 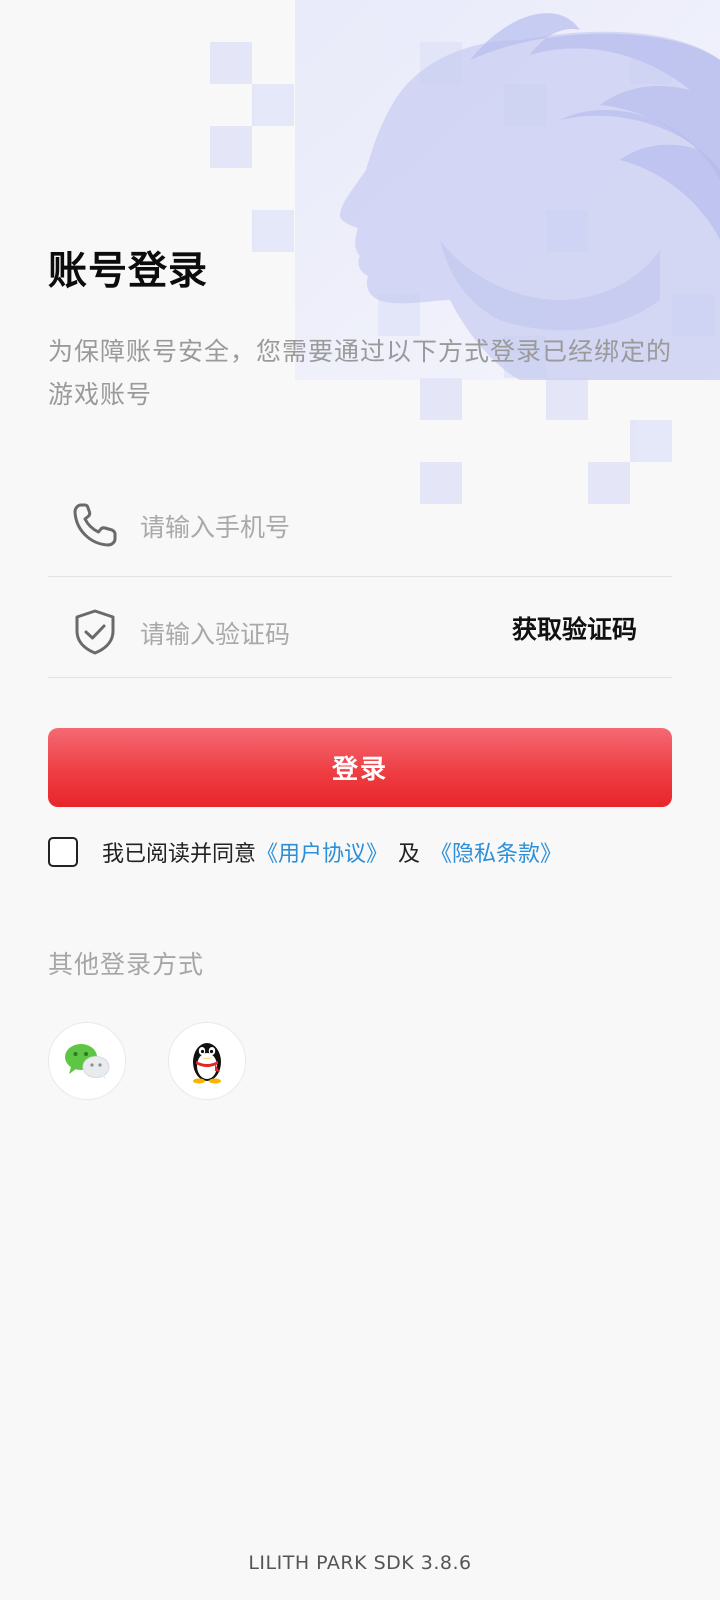 I want to click on qq-login-button, so click(x=207, y=1061).